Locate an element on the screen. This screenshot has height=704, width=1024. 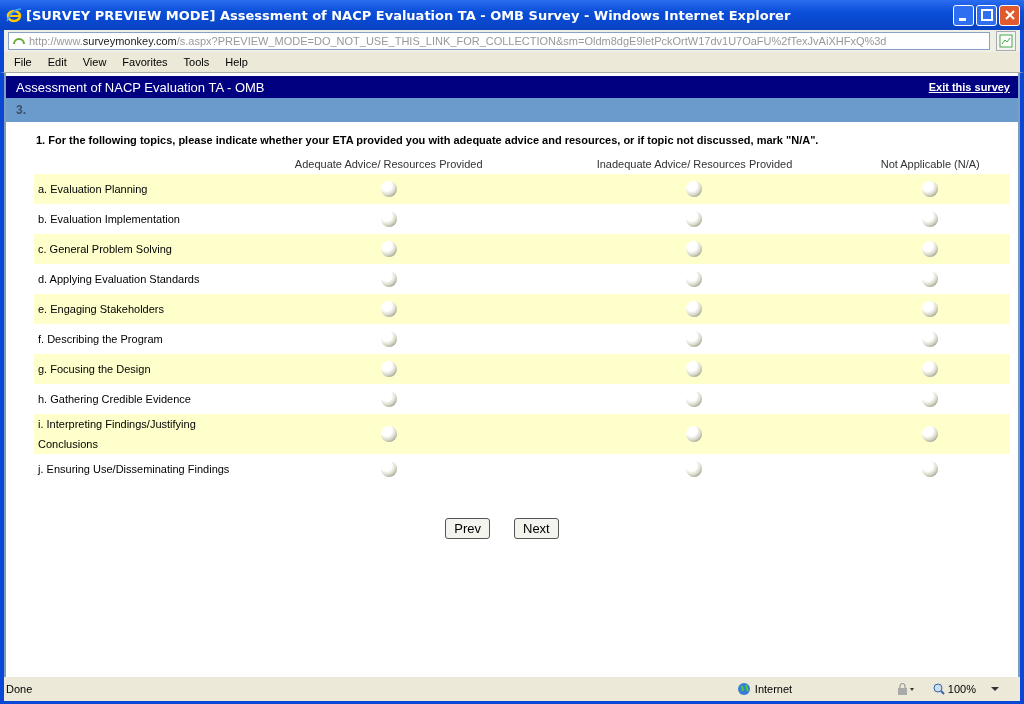
row-label: j. Ensuring Use/Disseminating Findings is located at coordinates (134, 469).